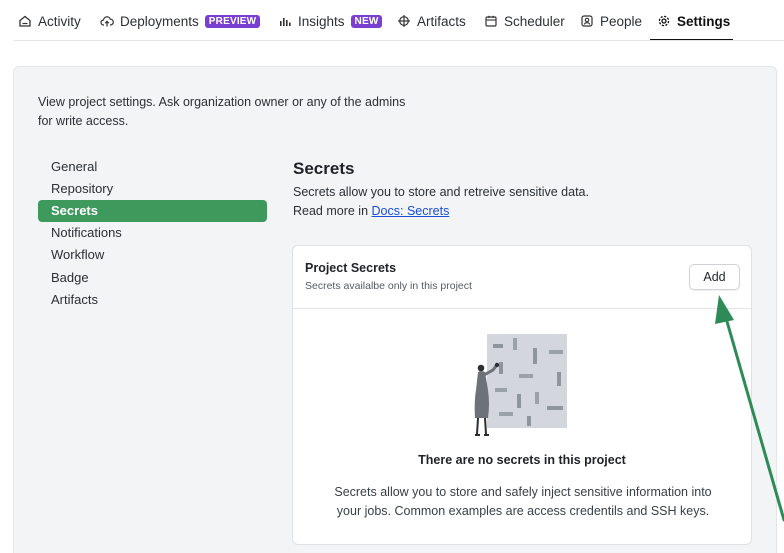  I want to click on add-secret-button: Add, so click(714, 277).